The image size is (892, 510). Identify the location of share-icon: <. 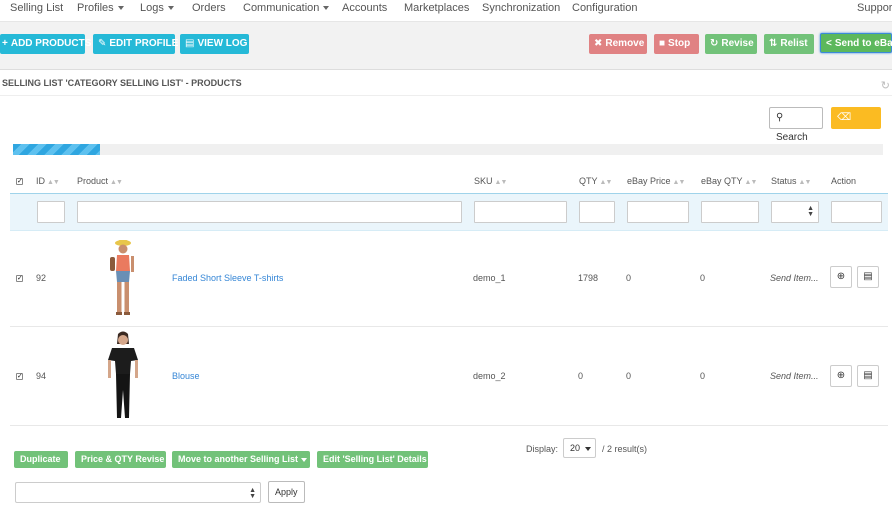
(829, 43).